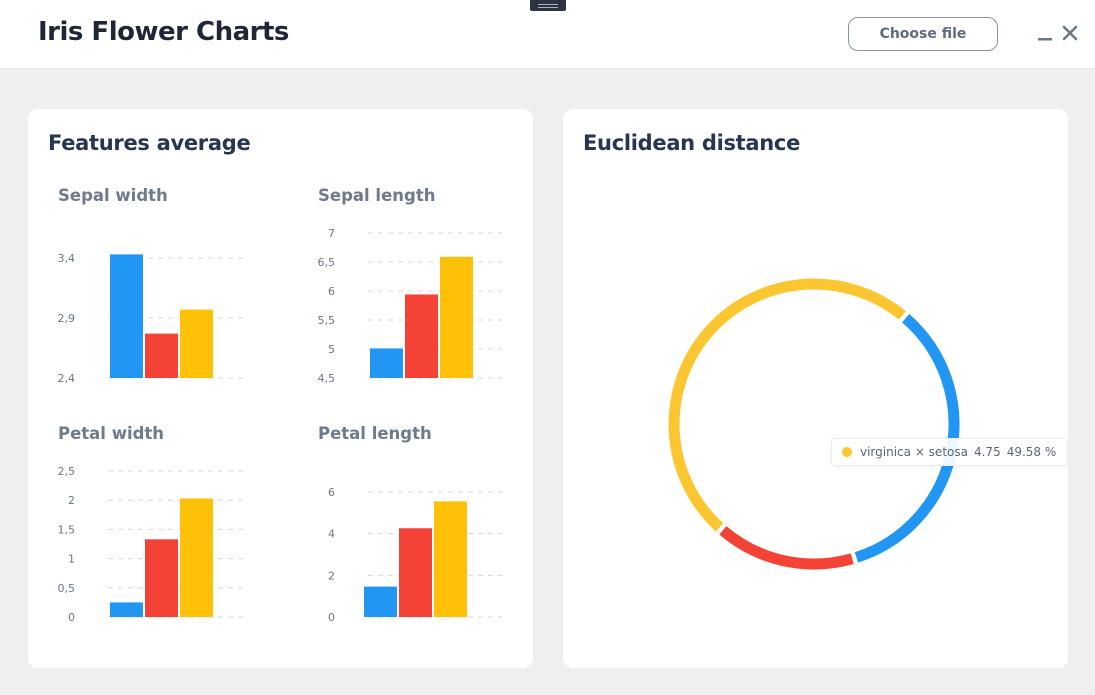  I want to click on tooltip-color-dot, so click(847, 452).